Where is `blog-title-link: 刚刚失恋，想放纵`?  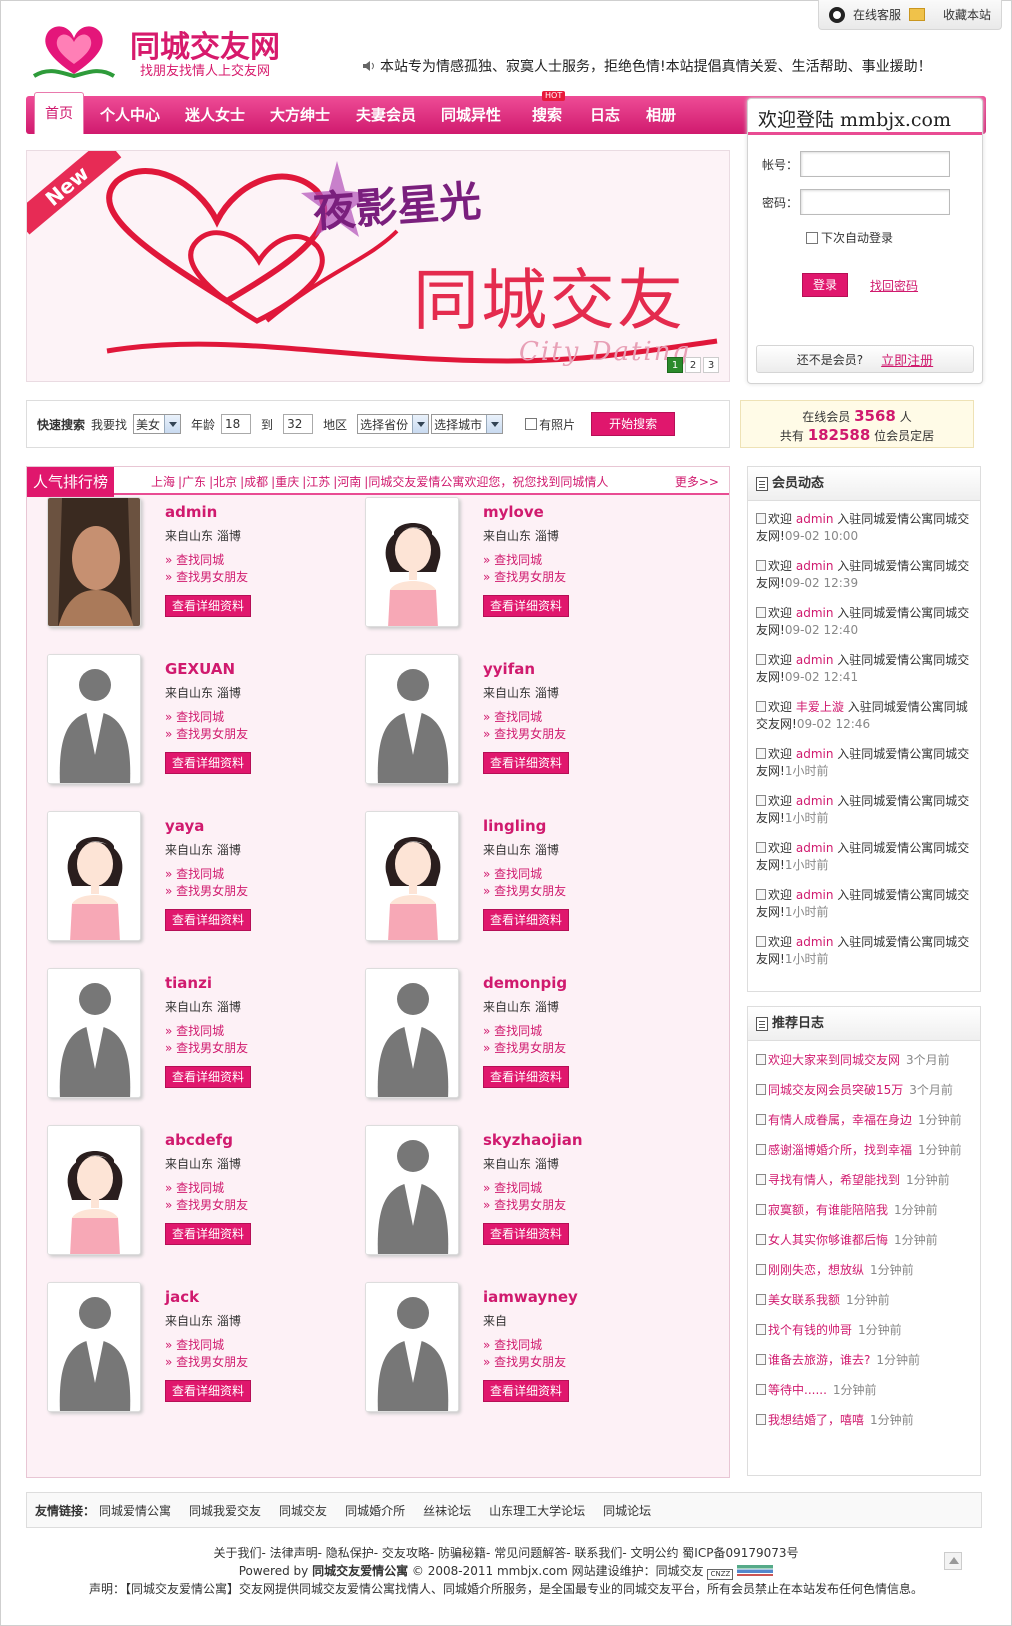
blog-title-link: 刚刚失恋，想放纵 is located at coordinates (816, 1270).